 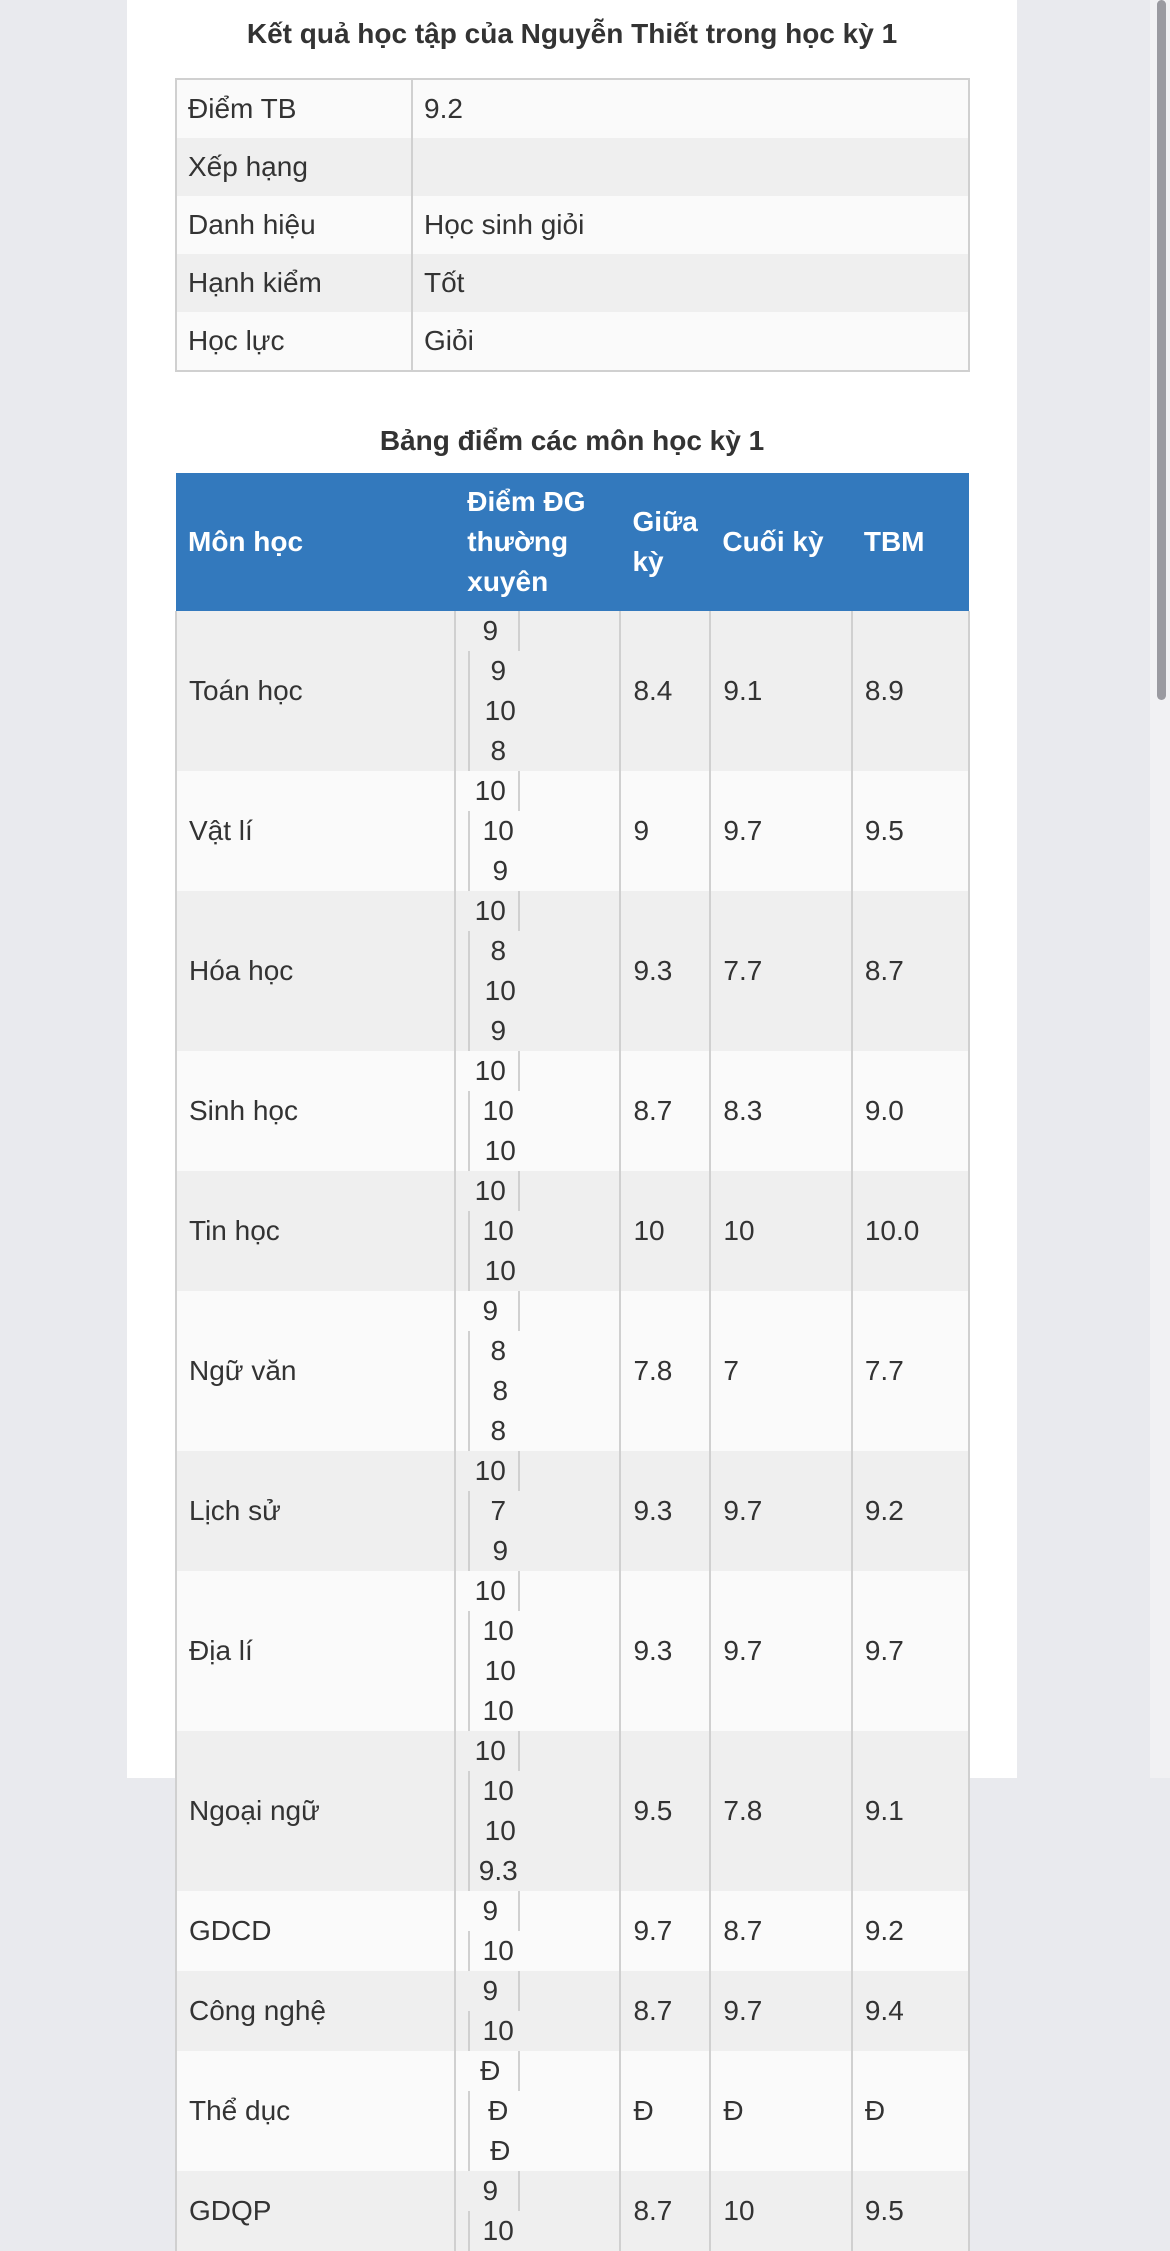 What do you see at coordinates (294, 283) in the screenshot?
I see `summary-label: Hạnh kiểm` at bounding box center [294, 283].